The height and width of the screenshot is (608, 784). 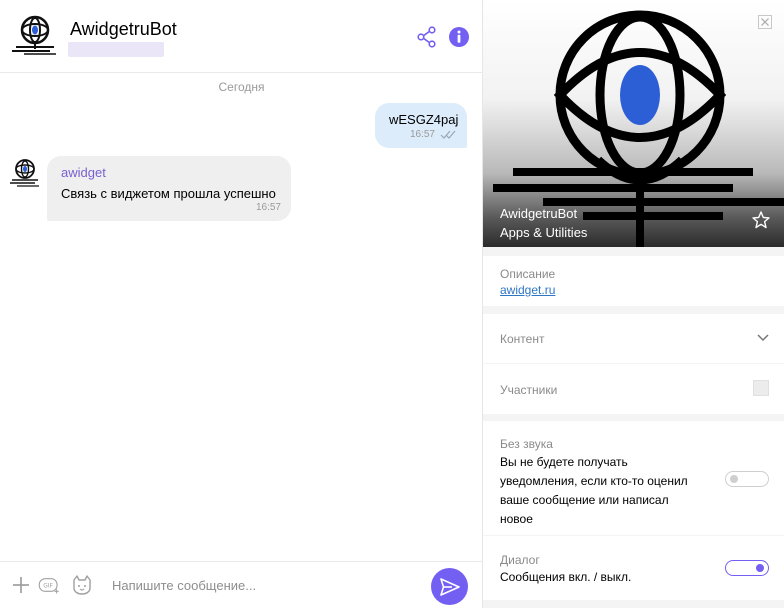 I want to click on dialog-label: Диалог, so click(x=520, y=560).